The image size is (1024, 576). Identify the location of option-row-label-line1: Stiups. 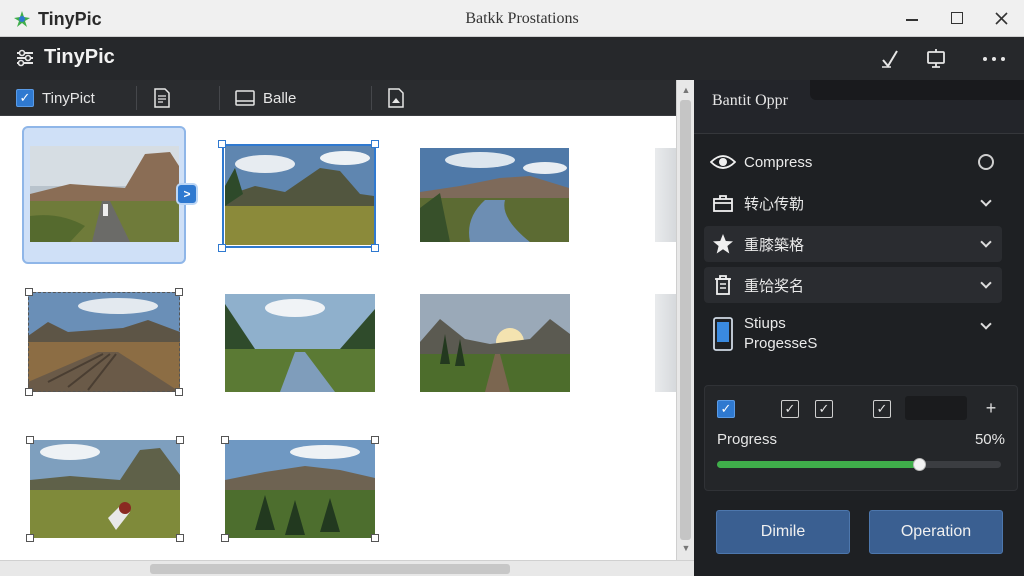
(765, 323).